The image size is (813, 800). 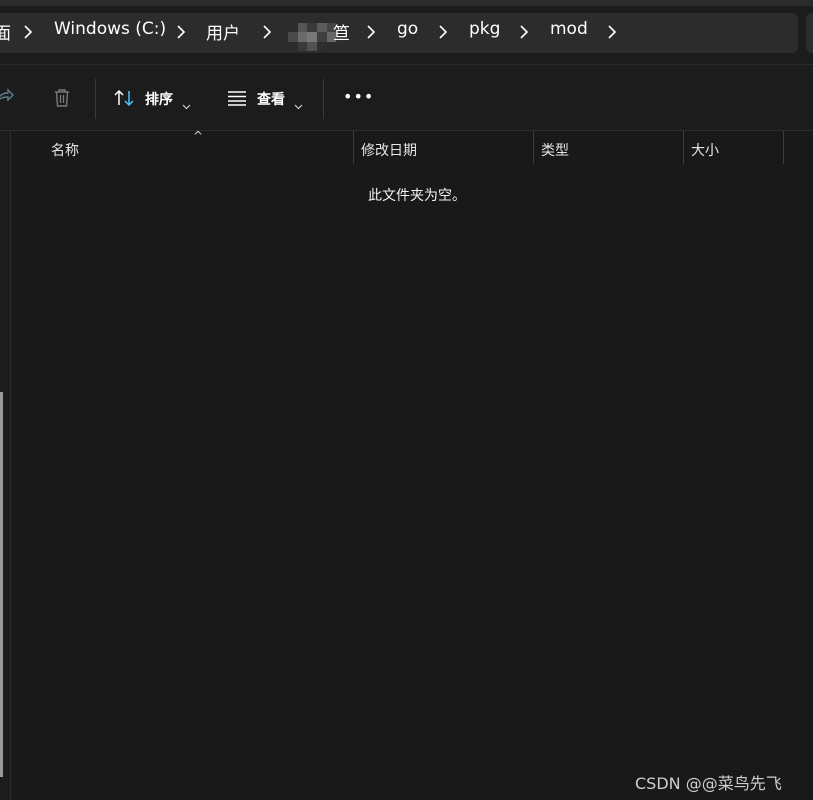 What do you see at coordinates (5, 31) in the screenshot?
I see `breadcrumb-item-desktop: 面` at bounding box center [5, 31].